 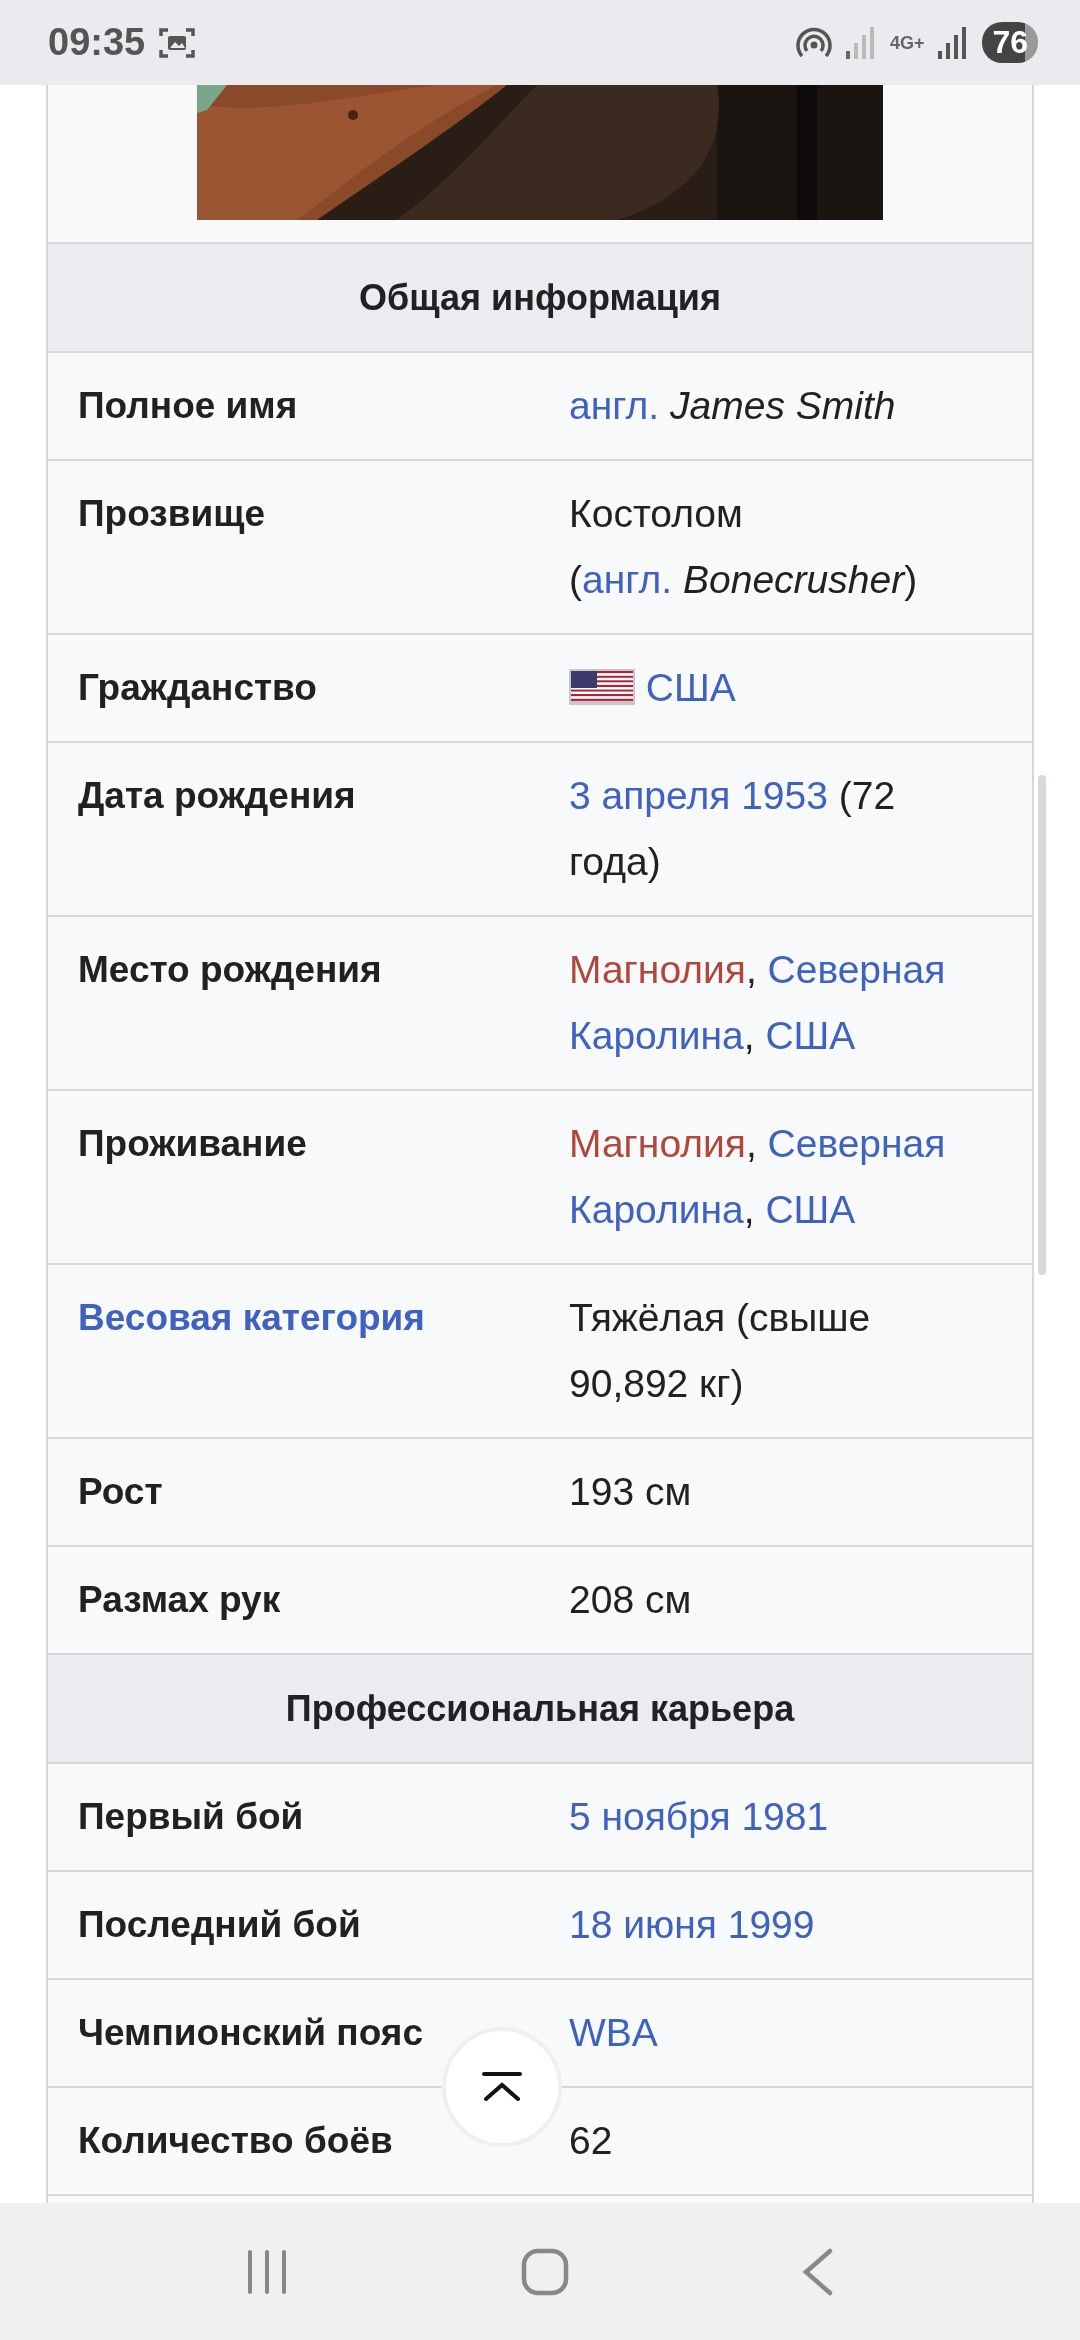 What do you see at coordinates (188, 406) in the screenshot?
I see `row-label: Полное имя` at bounding box center [188, 406].